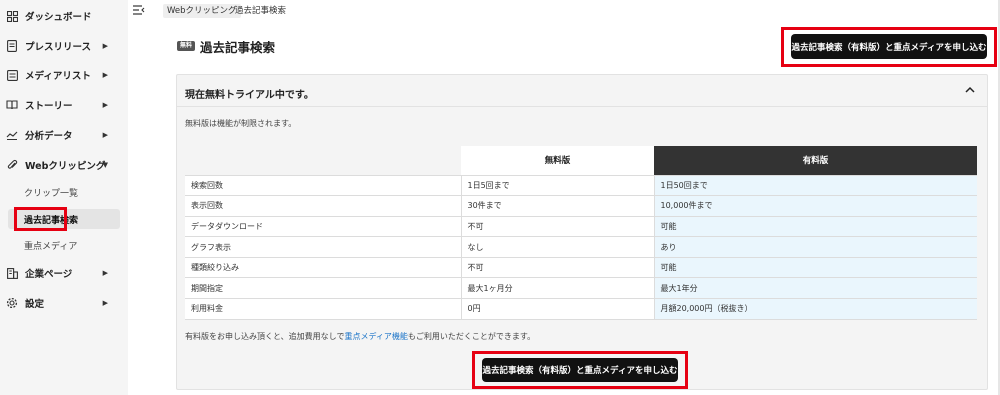 The image size is (1000, 395). What do you see at coordinates (323, 185) in the screenshot?
I see `feature-cell: 検索回数` at bounding box center [323, 185].